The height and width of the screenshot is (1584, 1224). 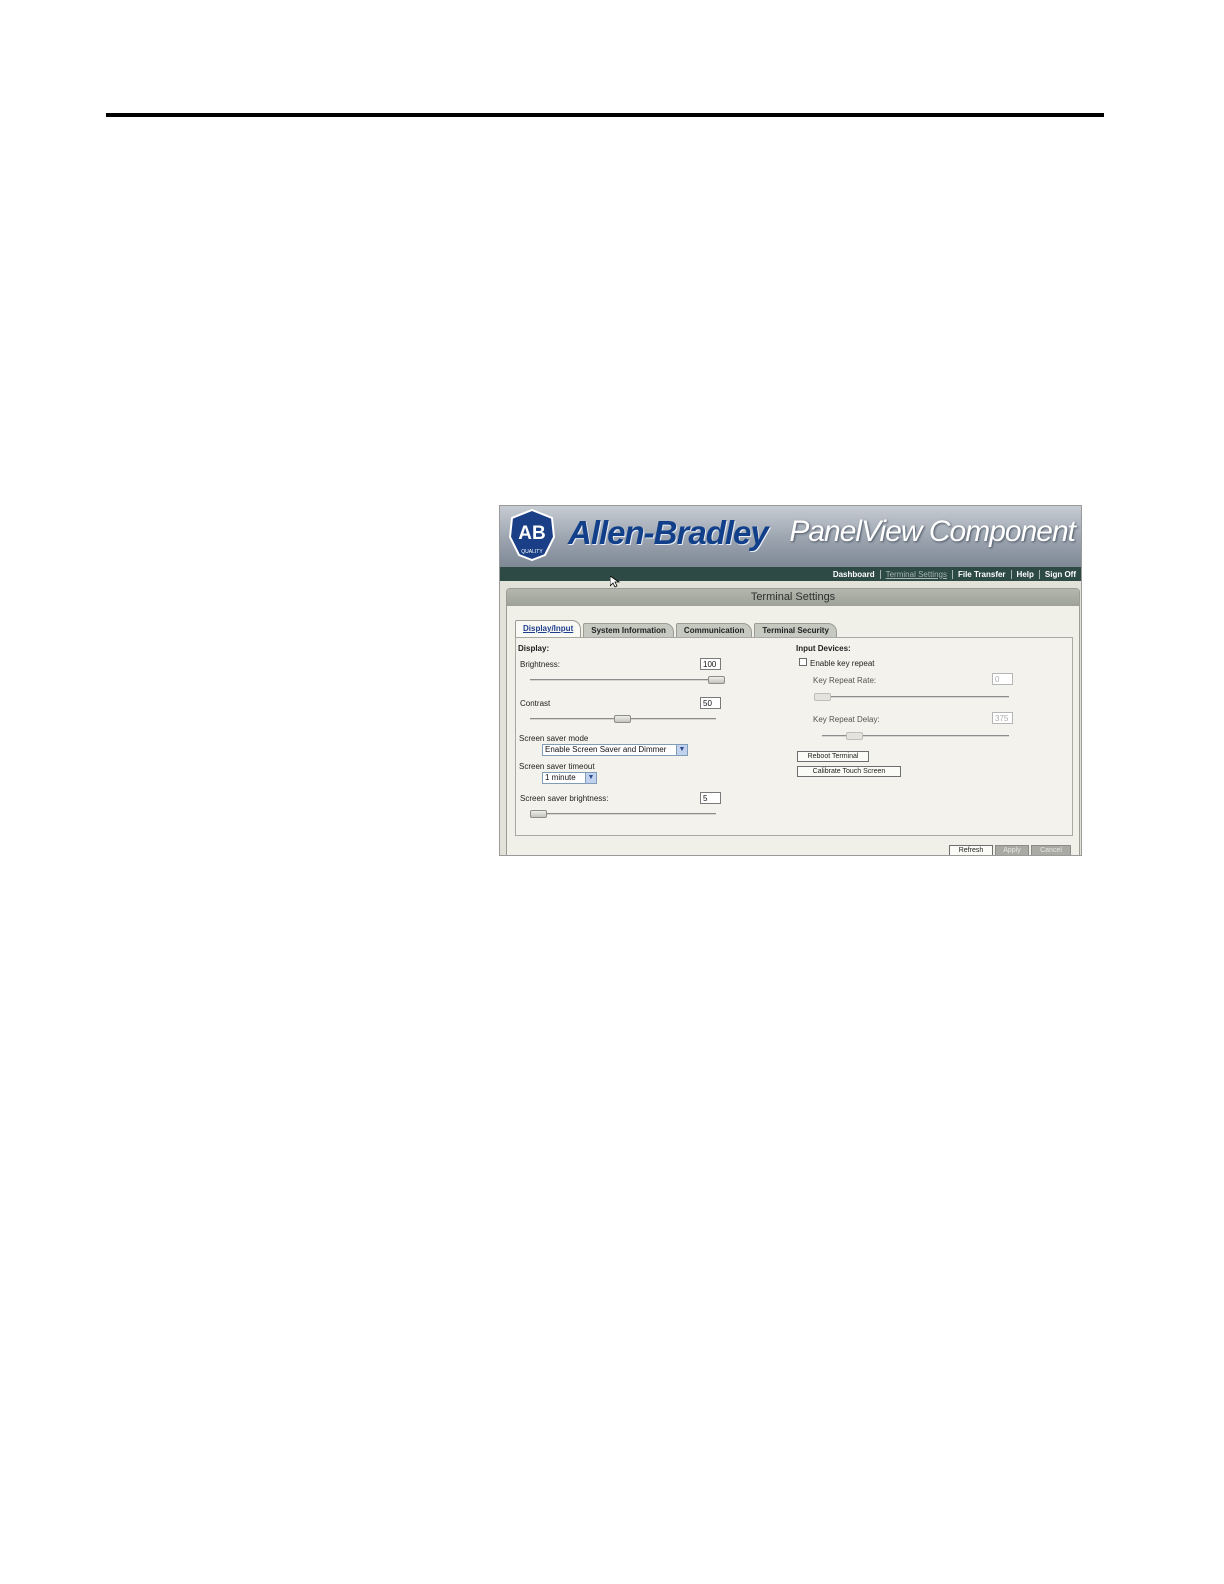 What do you see at coordinates (710, 798) in the screenshot?
I see `screen-saver-brightness-field: 5` at bounding box center [710, 798].